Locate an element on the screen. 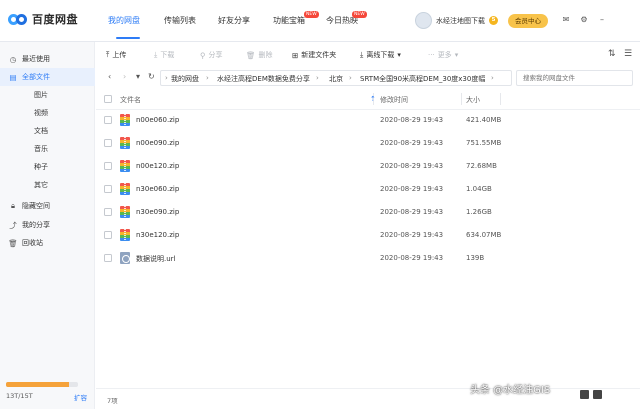 This screenshot has width=640, height=409. sidebar-item-all-files: ▤ 全部文件 is located at coordinates (47, 77).